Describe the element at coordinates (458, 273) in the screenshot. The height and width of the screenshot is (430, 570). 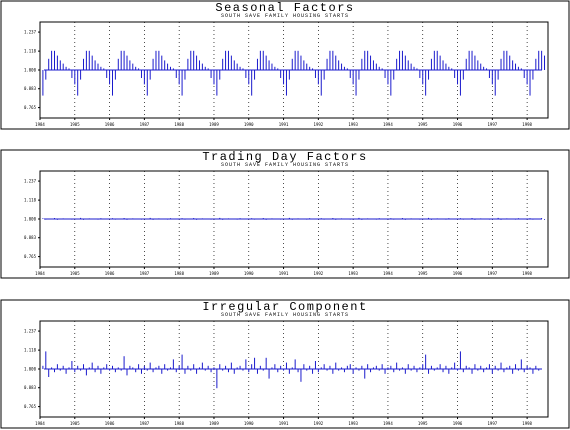
I see `trading-day-factors-x-tick-label: 1996` at that location.